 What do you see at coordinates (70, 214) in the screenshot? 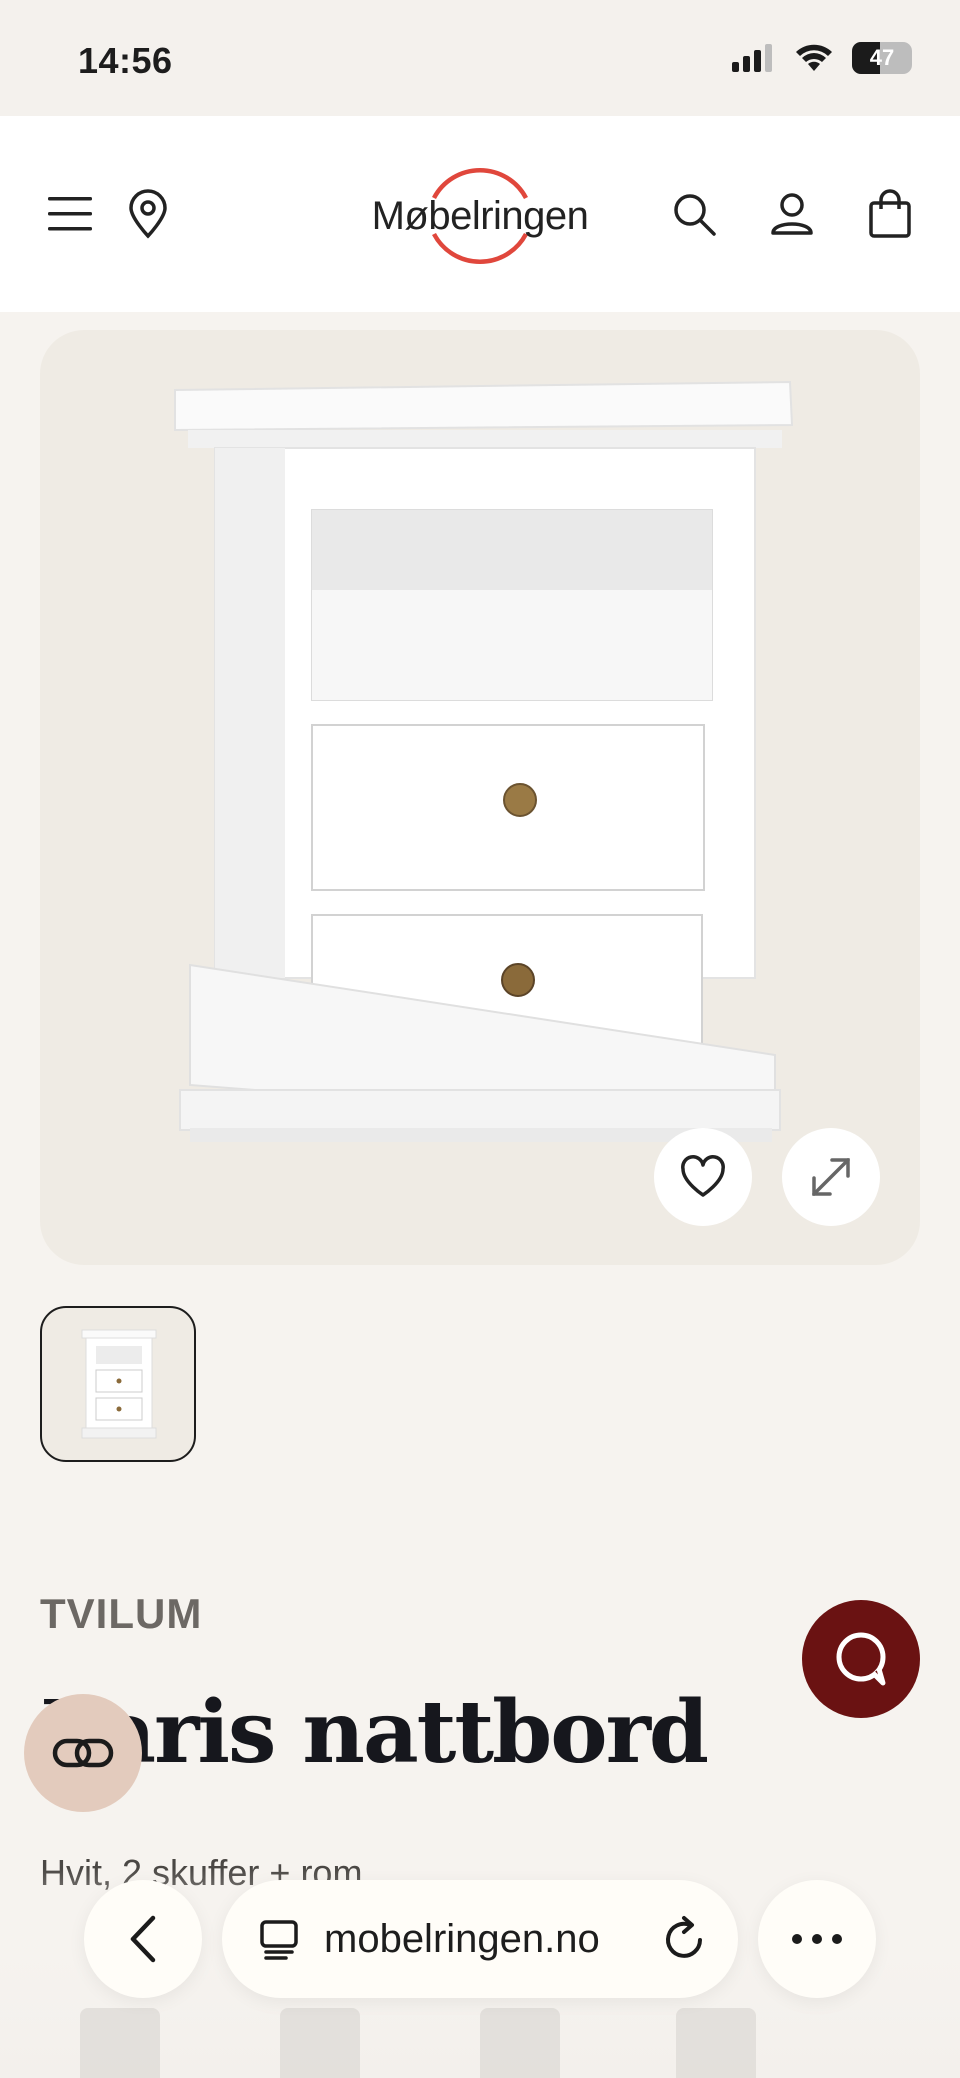
I see `hamburger-menu-icon` at bounding box center [70, 214].